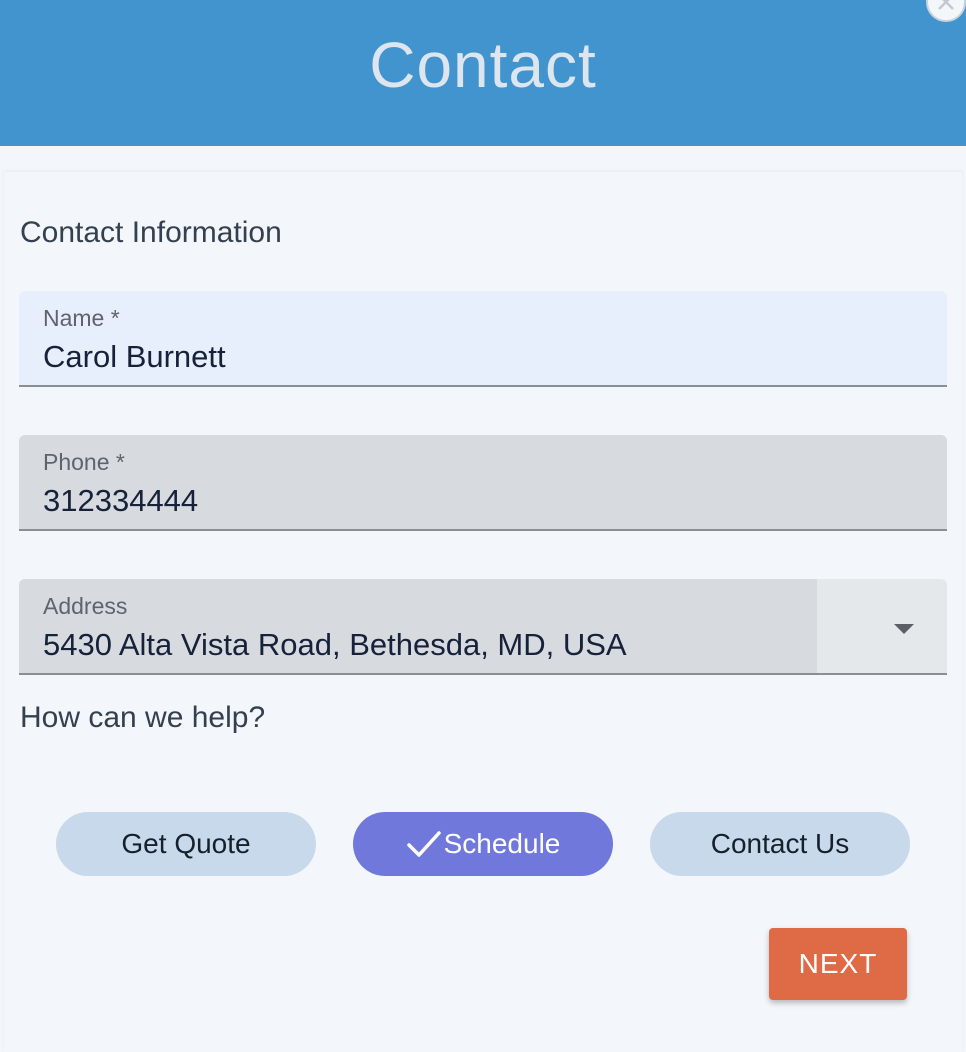  I want to click on page-header: Contact, so click(483, 73).